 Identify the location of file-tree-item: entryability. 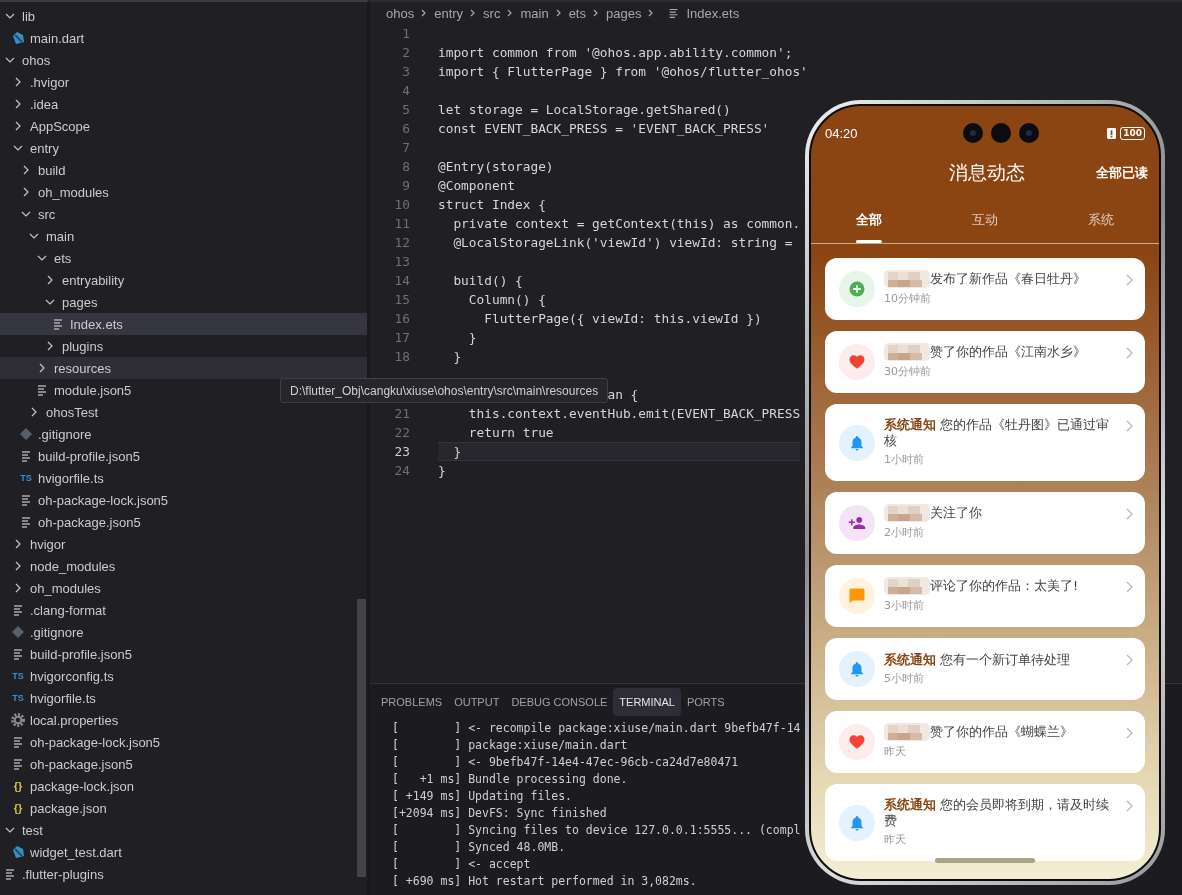
(183, 280).